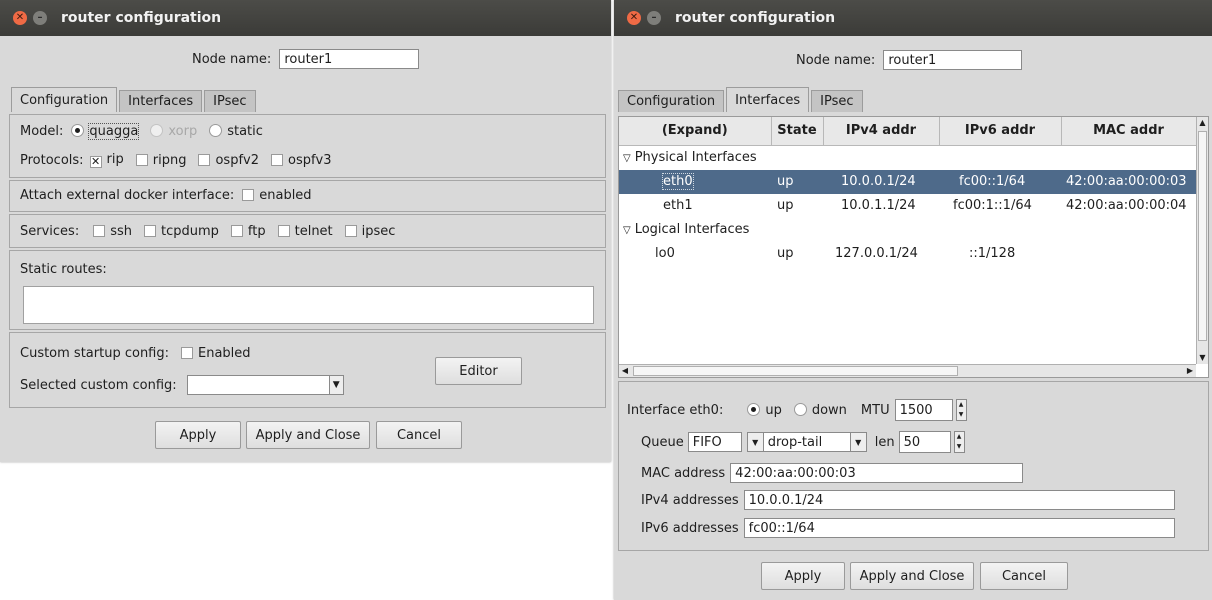 This screenshot has width=1212, height=600. What do you see at coordinates (157, 130) in the screenshot?
I see `radio-disabled-icon` at bounding box center [157, 130].